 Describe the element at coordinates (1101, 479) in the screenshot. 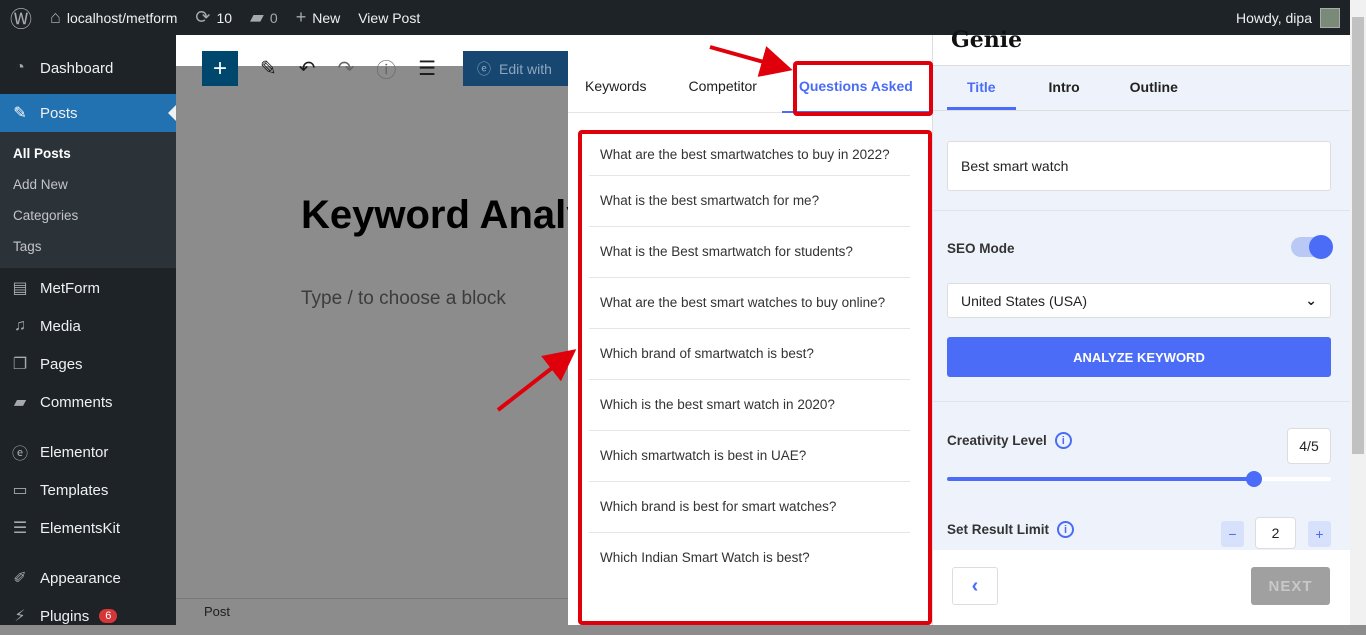

I see `slider-fill` at that location.